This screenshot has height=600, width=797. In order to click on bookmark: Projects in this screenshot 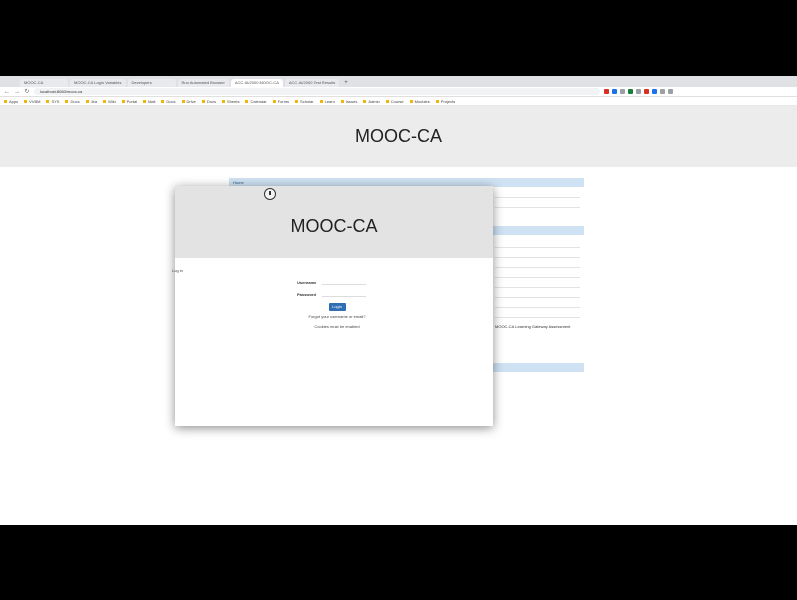, I will do `click(445, 101)`.